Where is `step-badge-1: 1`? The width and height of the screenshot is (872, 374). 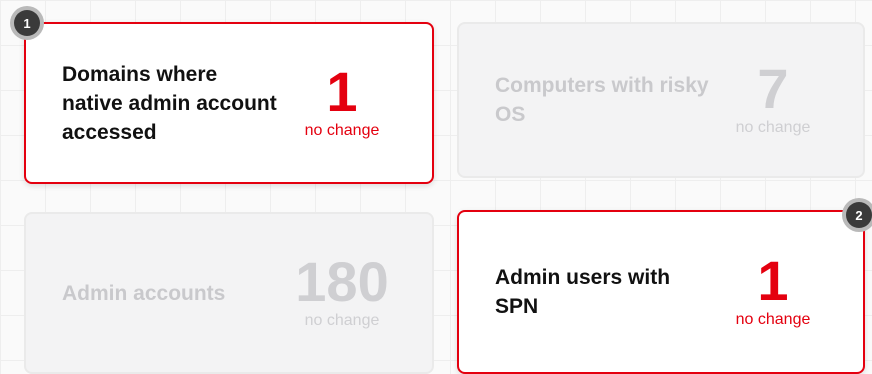 step-badge-1: 1 is located at coordinates (27, 23).